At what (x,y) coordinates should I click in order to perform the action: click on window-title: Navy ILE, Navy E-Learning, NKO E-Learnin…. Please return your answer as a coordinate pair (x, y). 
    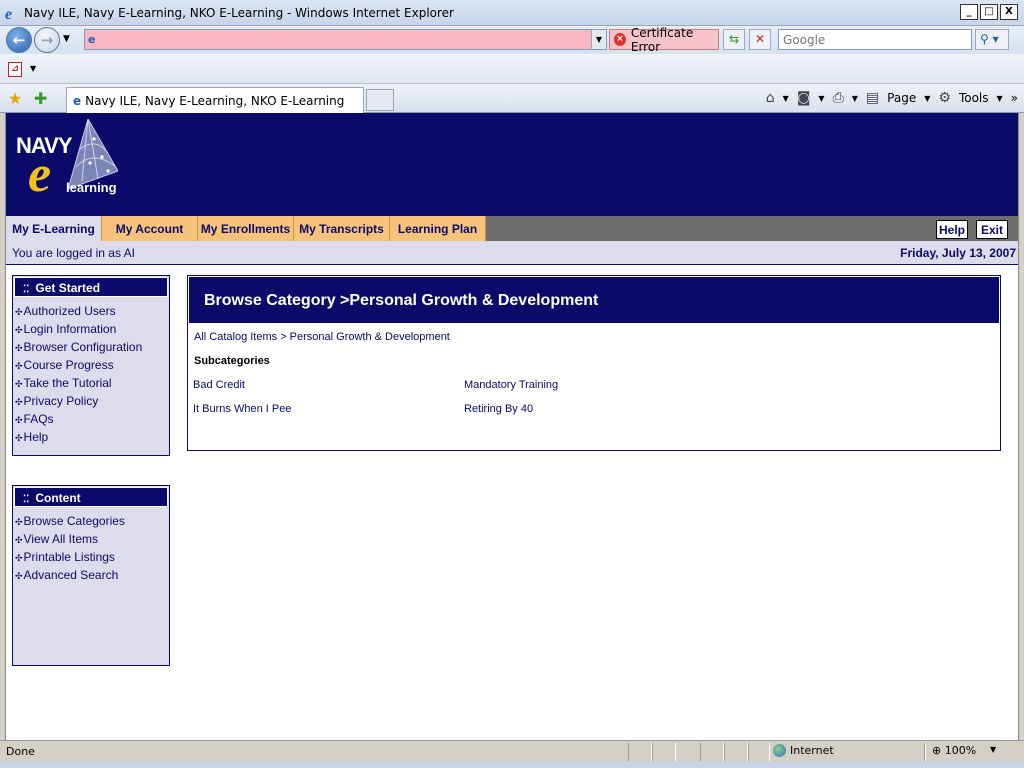
    Looking at the image, I should click on (239, 12).